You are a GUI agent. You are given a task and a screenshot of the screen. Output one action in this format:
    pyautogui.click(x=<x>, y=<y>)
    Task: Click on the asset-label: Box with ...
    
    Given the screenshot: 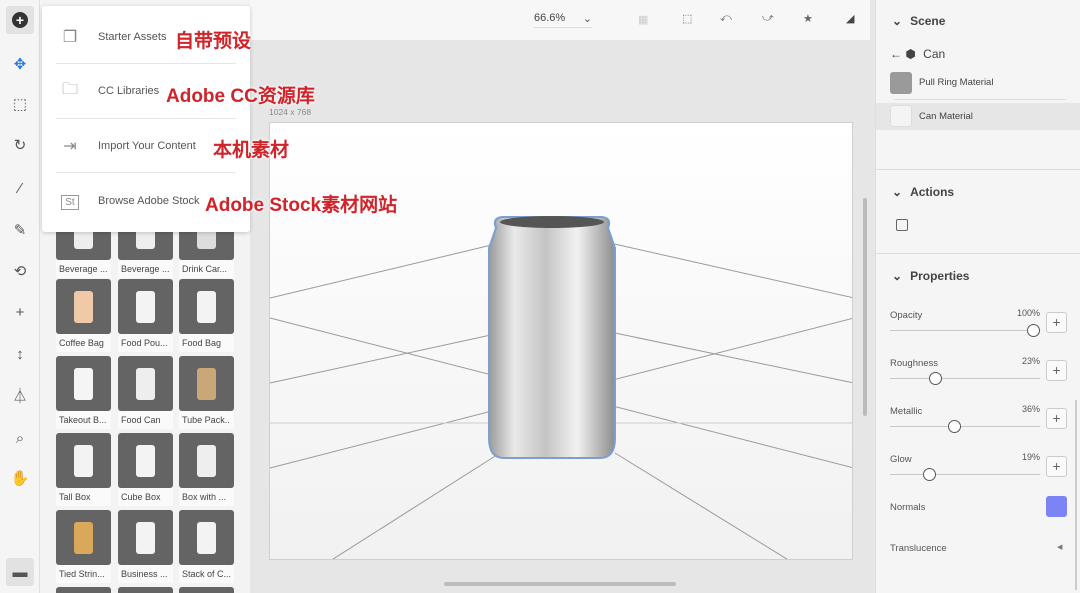 What is the action you would take?
    pyautogui.click(x=206, y=497)
    